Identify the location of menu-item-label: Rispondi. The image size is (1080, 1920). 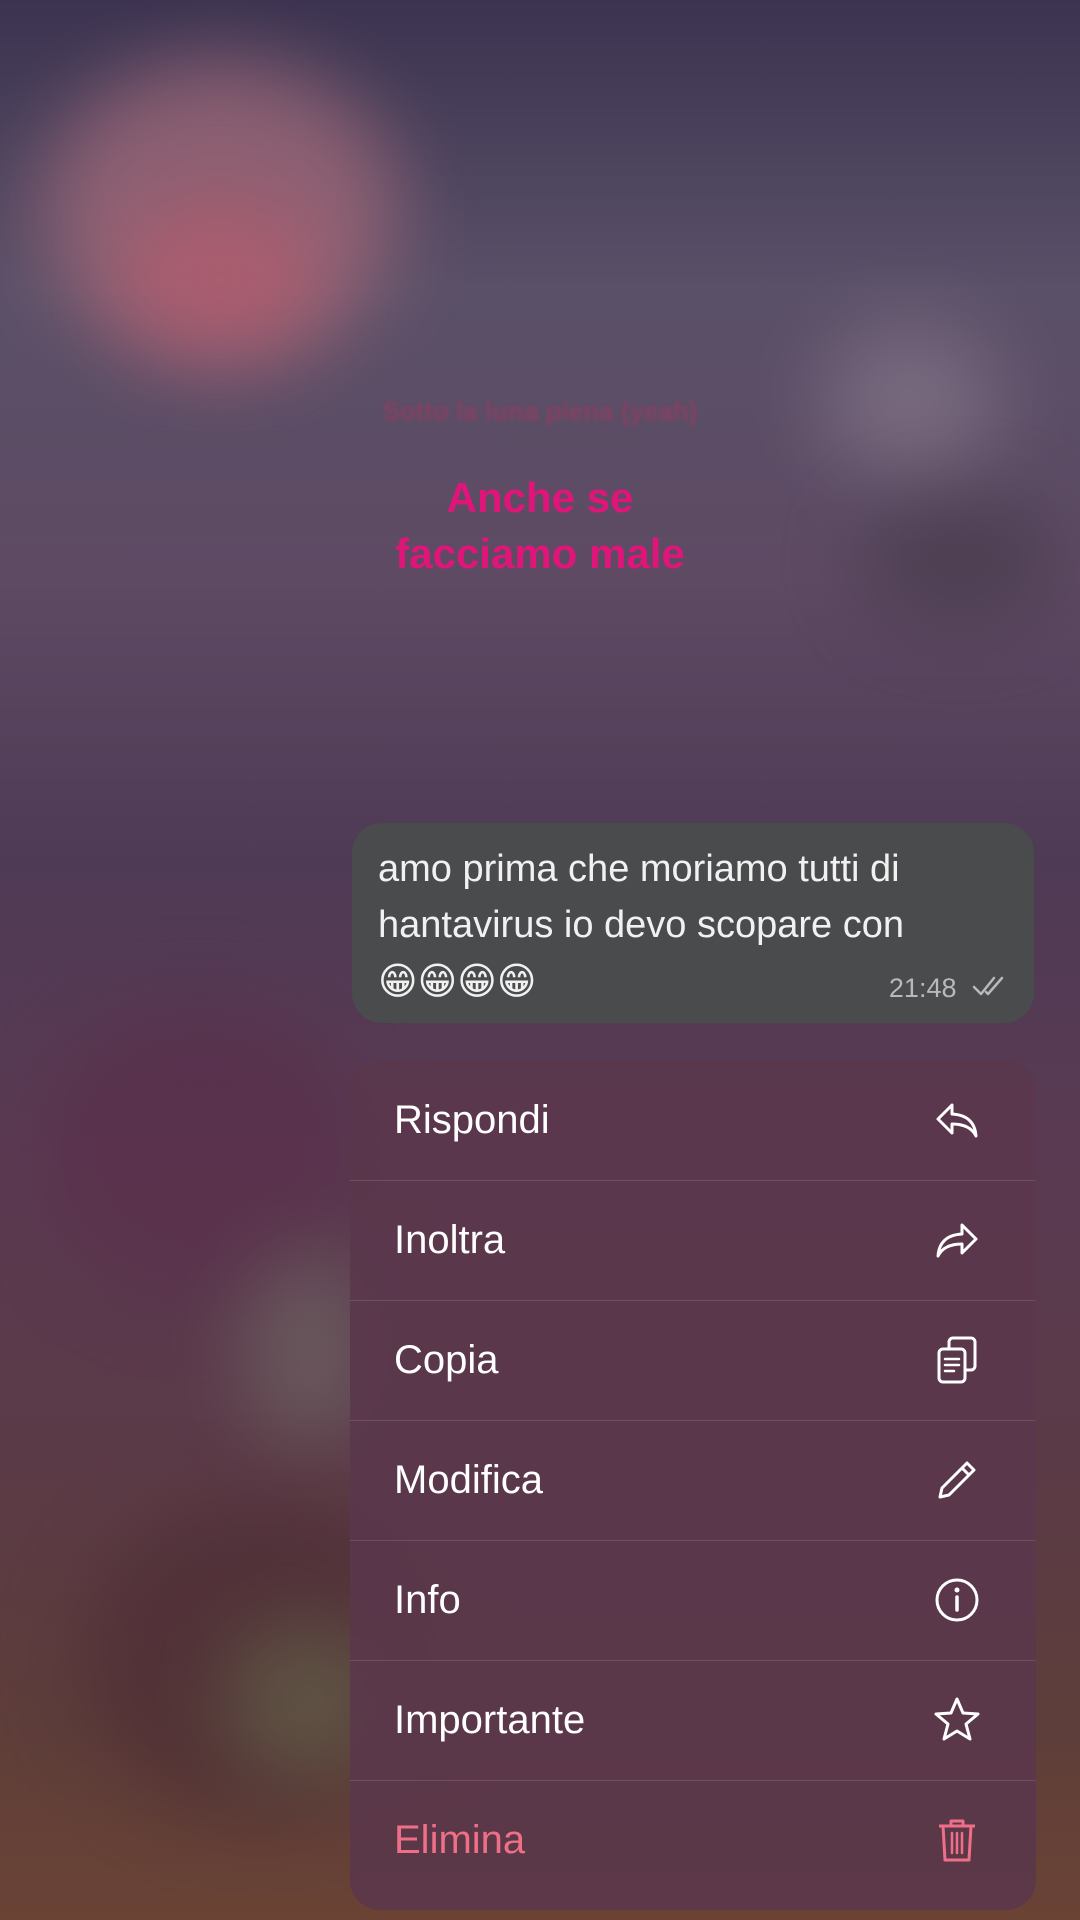
(472, 1120).